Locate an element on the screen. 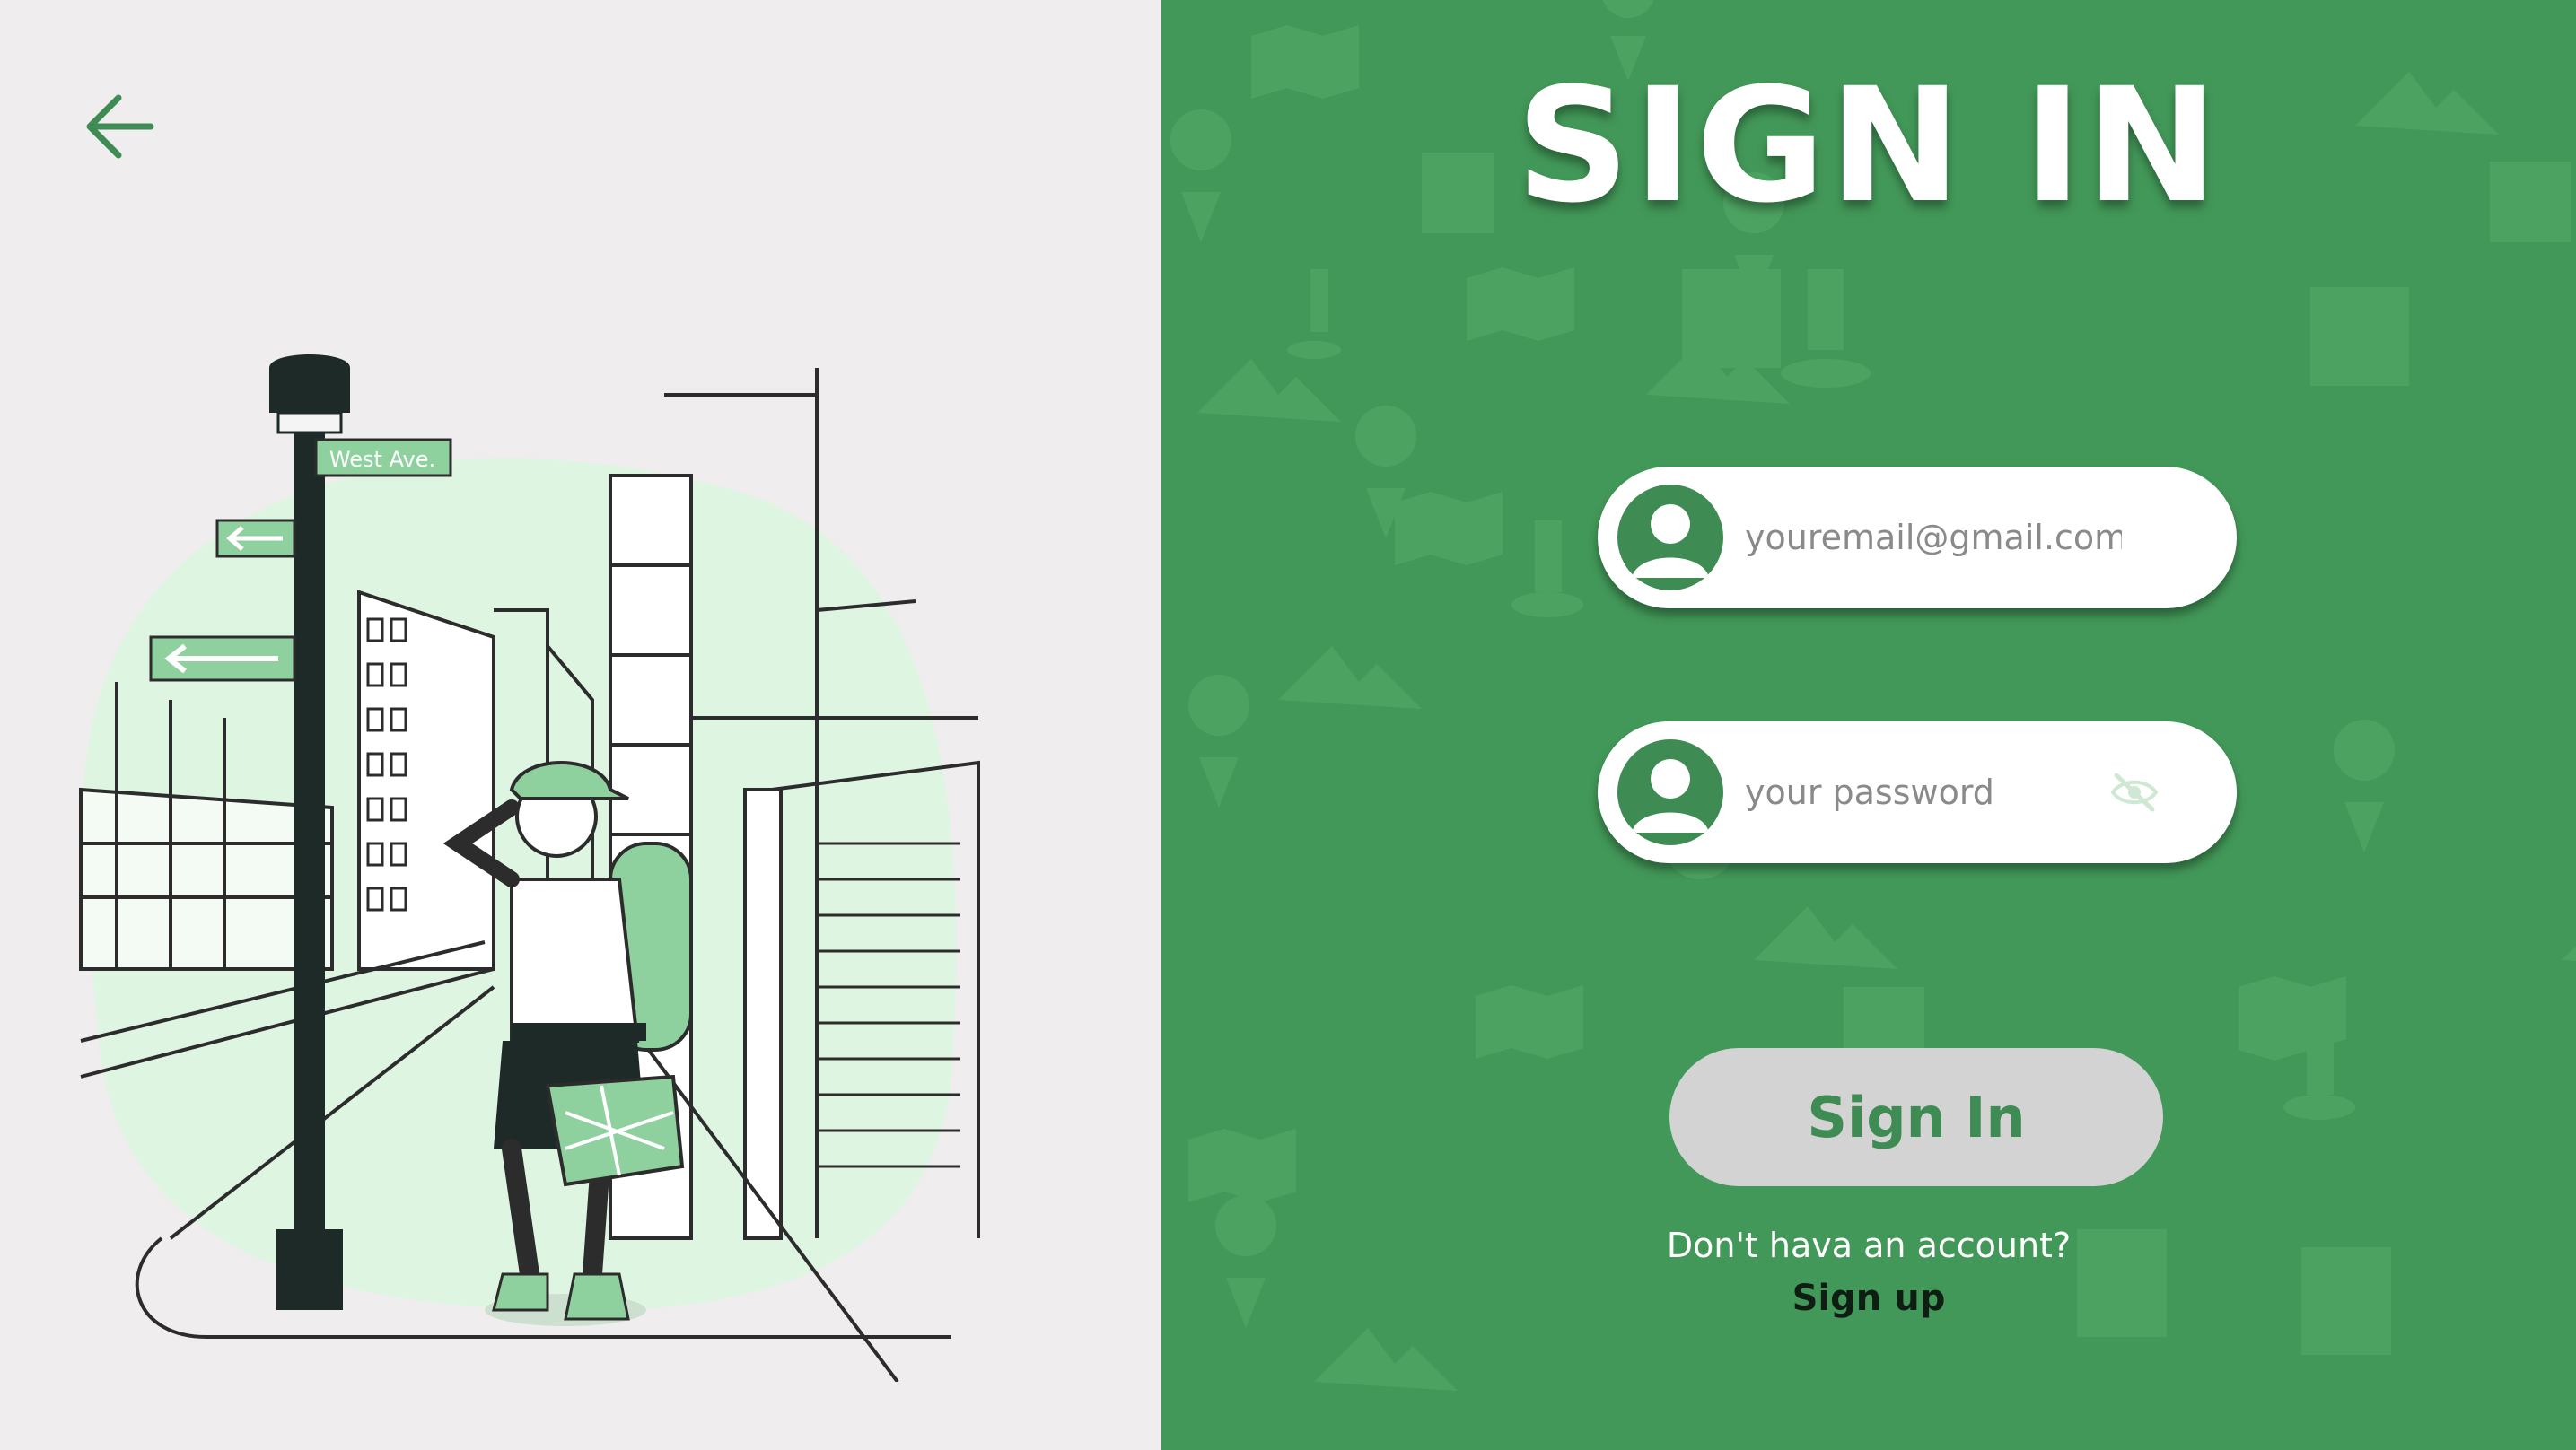 The height and width of the screenshot is (1450, 2576). email-input is located at coordinates (1934, 537).